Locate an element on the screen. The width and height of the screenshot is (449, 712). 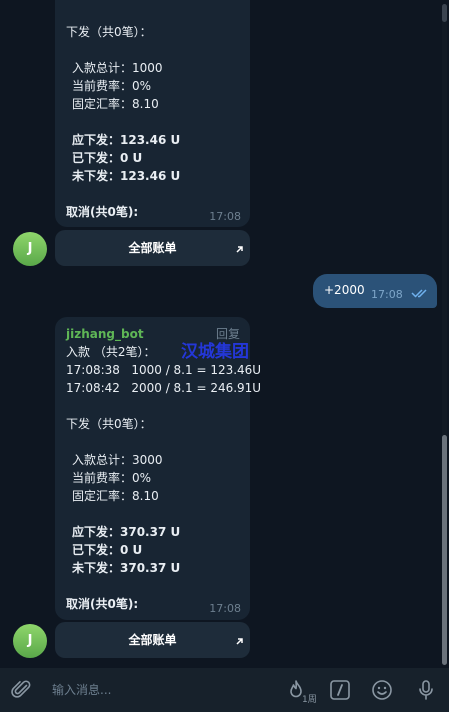
microphone-icon is located at coordinates (426, 690).